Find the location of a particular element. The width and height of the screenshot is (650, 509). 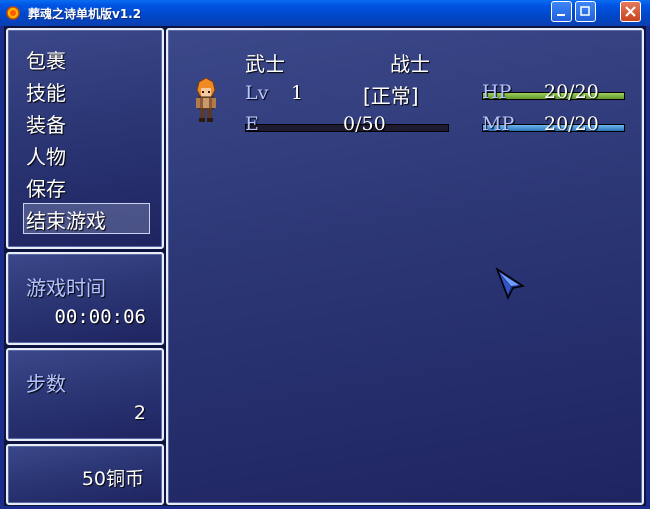

level-value: 1 is located at coordinates (297, 93).